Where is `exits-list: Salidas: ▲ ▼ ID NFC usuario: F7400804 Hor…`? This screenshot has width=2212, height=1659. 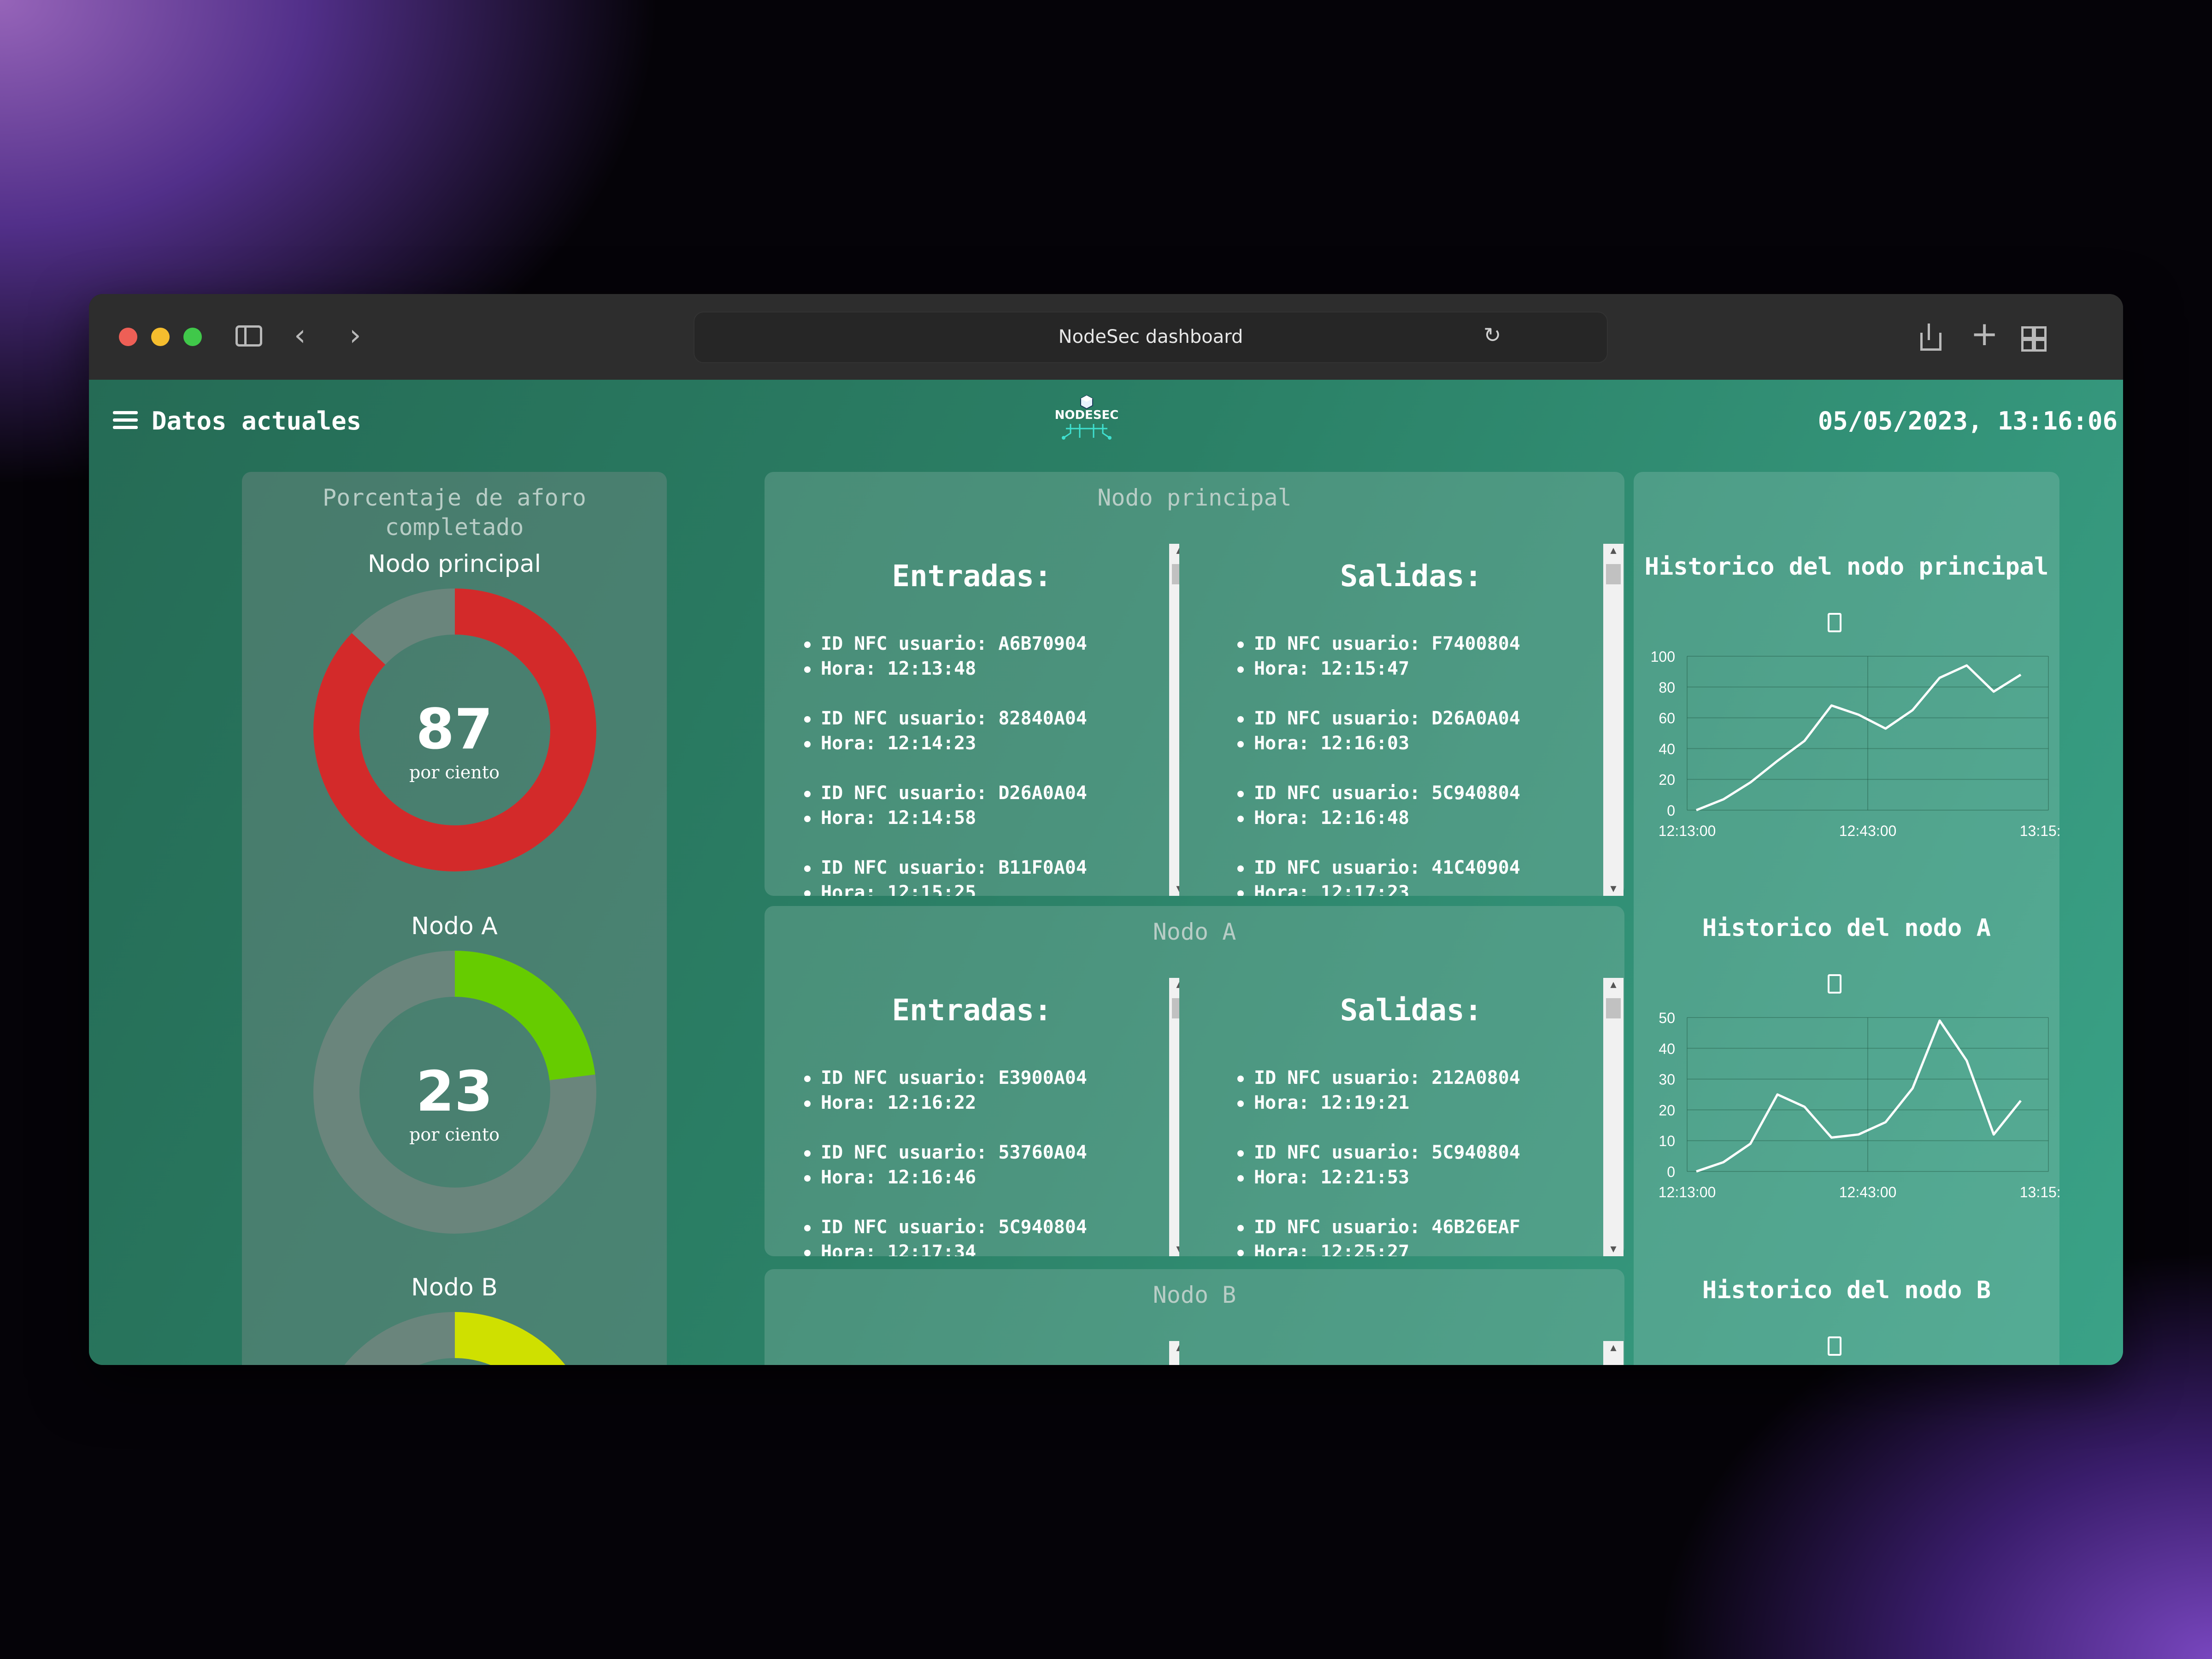
exits-list: Salidas: ▲ ▼ ID NFC usuario: F7400804 Hor… is located at coordinates (1411, 720).